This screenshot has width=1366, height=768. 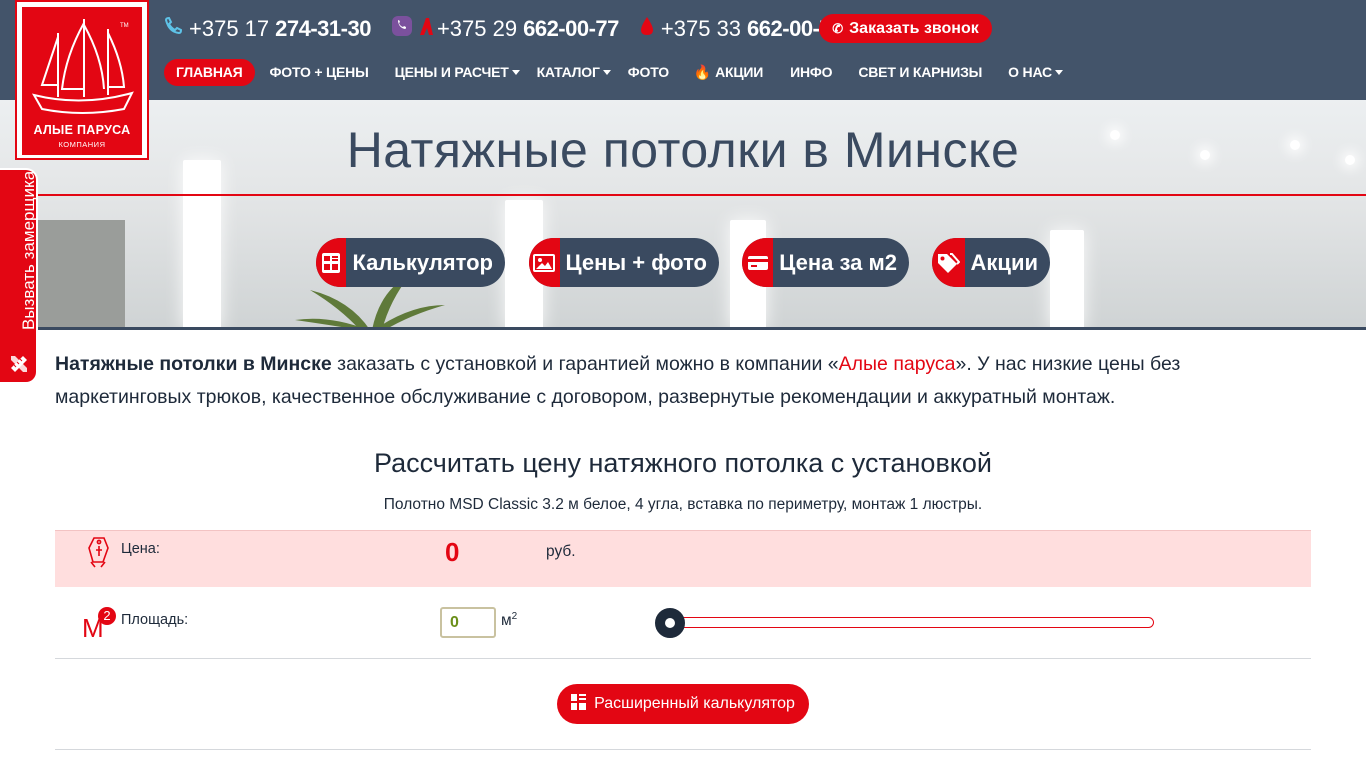 What do you see at coordinates (683, 749) in the screenshot?
I see `section-divider` at bounding box center [683, 749].